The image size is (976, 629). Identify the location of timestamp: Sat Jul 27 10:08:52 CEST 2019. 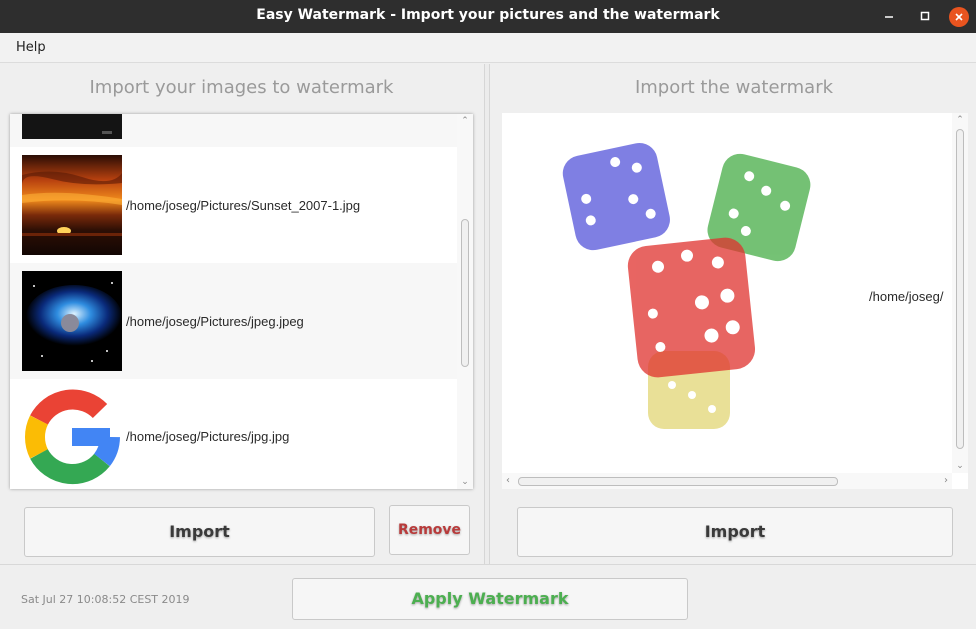
(105, 599).